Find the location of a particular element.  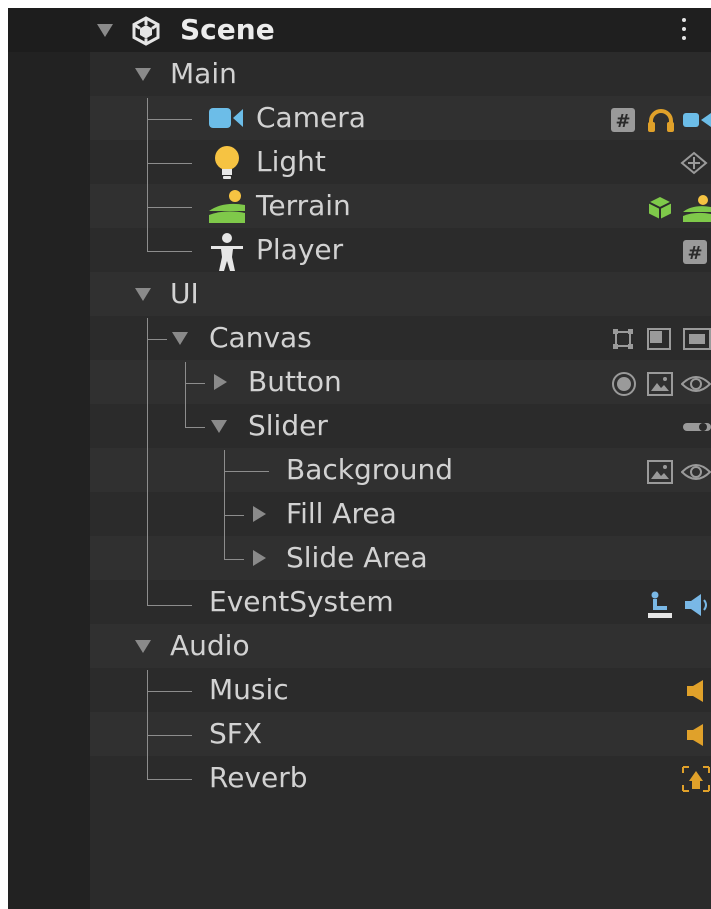

group-audio-label: Audio is located at coordinates (210, 645).